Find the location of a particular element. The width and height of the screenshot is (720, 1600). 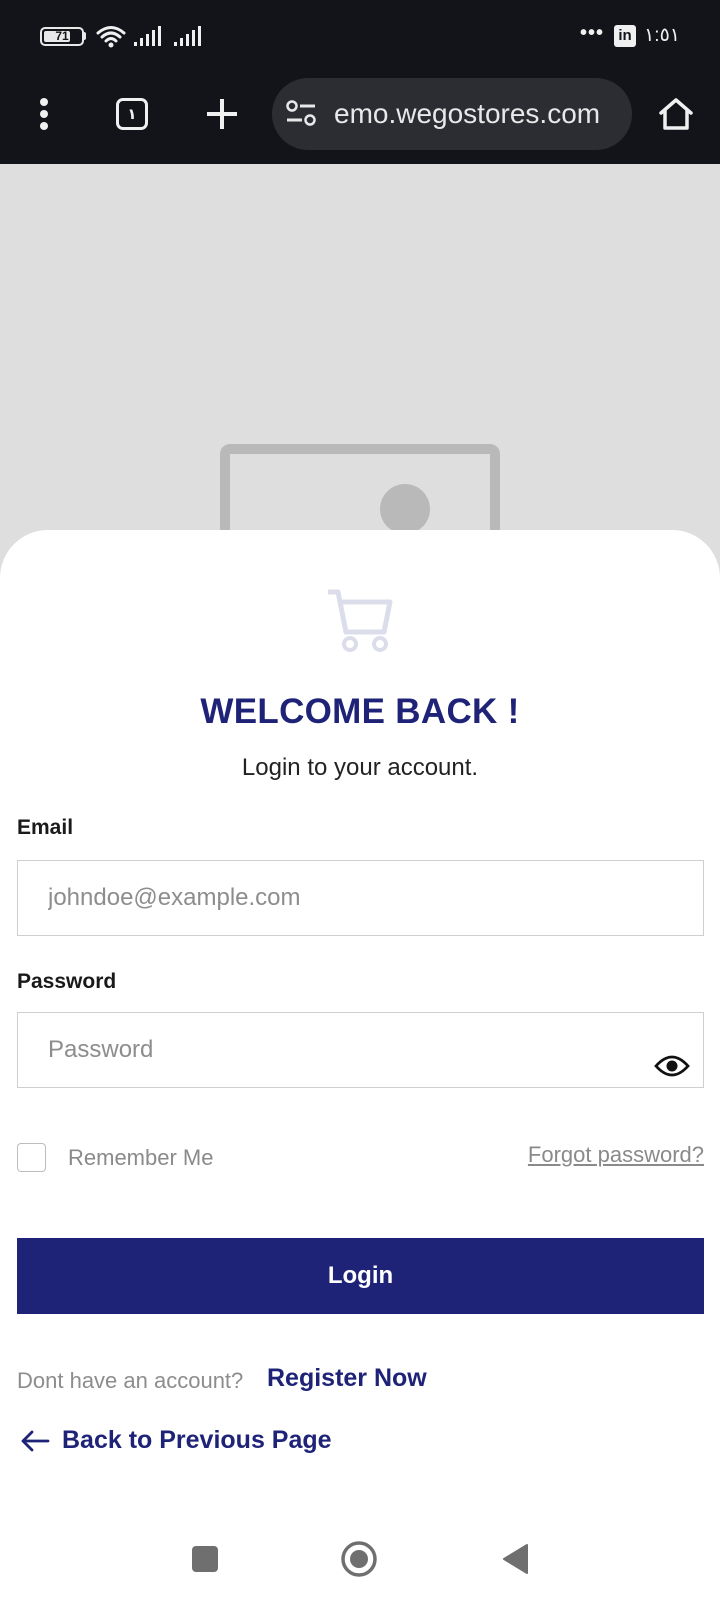

back-triangle-icon is located at coordinates (515, 1559).